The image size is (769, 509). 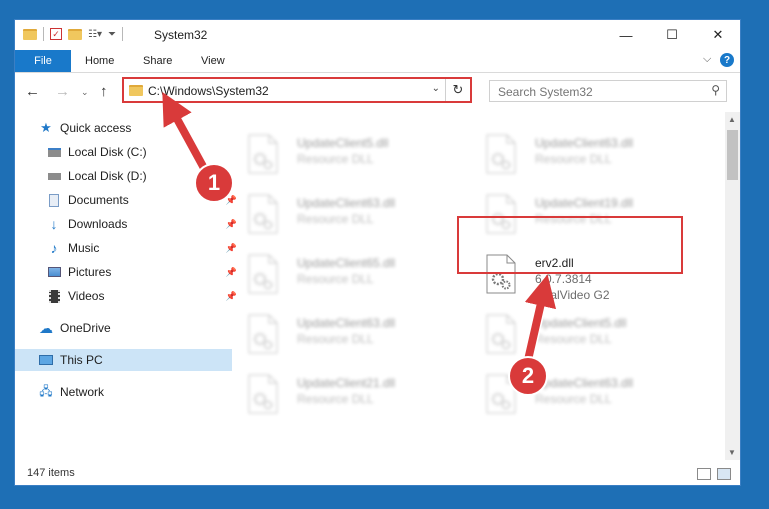 What do you see at coordinates (436, 88) in the screenshot?
I see `address-dropdown-icon: ⌄` at bounding box center [436, 88].